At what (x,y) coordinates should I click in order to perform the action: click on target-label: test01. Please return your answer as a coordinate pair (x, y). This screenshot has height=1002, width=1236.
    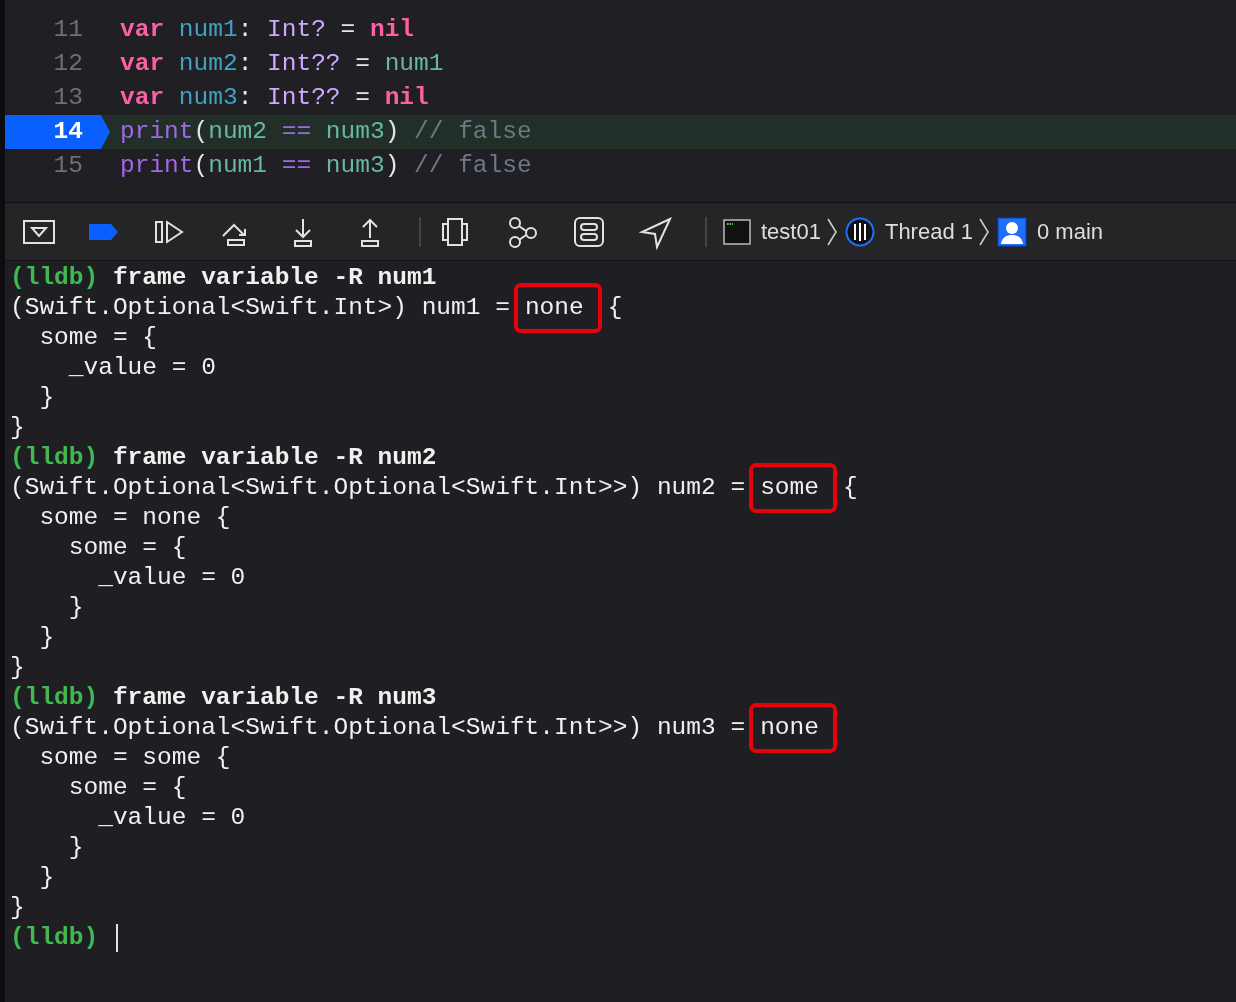
    Looking at the image, I should click on (791, 231).